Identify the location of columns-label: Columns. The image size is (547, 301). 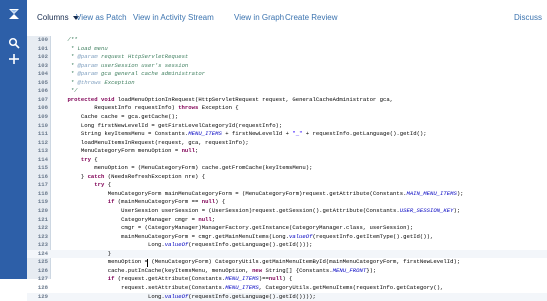
(53, 17).